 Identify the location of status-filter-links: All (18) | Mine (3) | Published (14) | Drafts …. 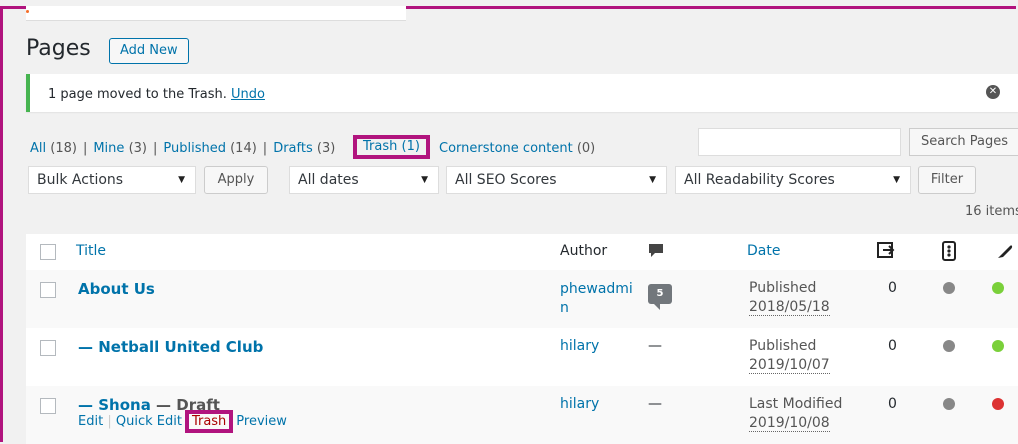
(183, 148).